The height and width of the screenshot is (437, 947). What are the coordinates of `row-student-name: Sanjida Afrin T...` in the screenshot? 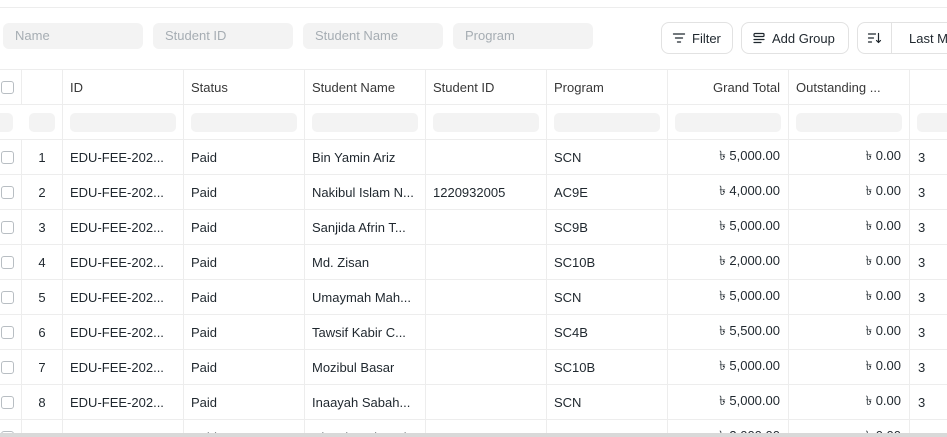 It's located at (365, 227).